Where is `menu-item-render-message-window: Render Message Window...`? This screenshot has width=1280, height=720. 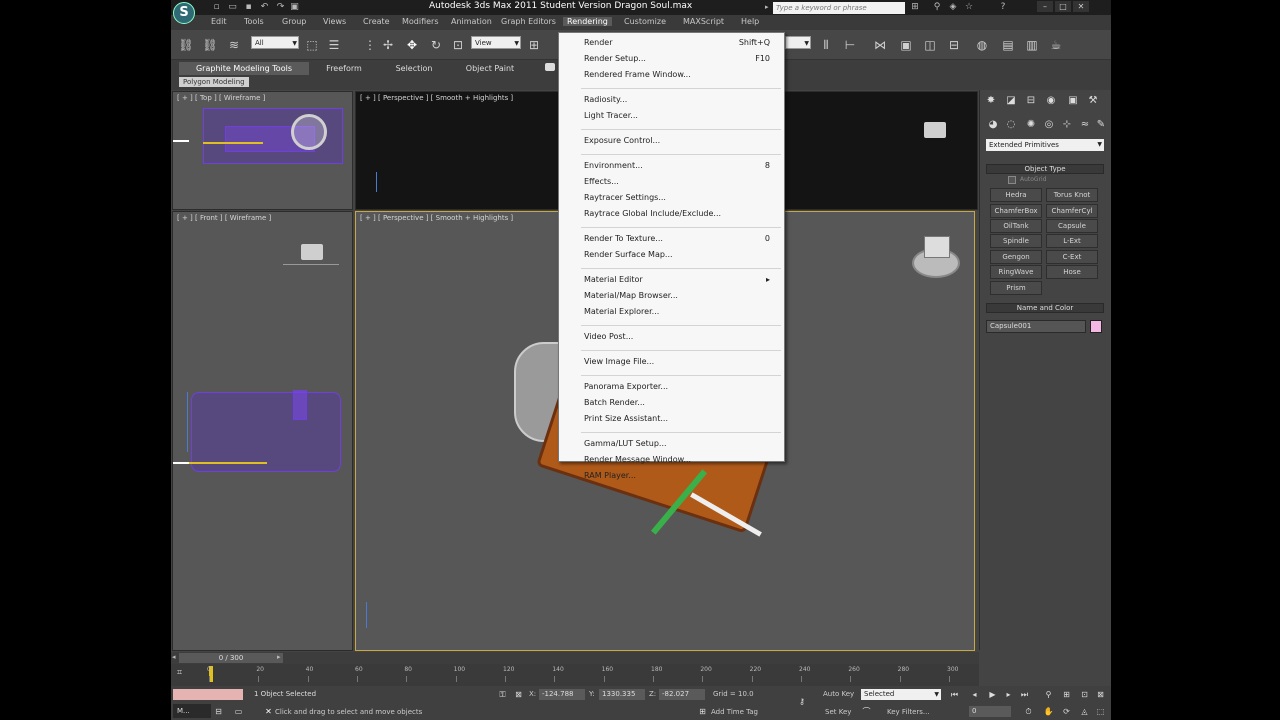 menu-item-render-message-window: Render Message Window... is located at coordinates (671, 459).